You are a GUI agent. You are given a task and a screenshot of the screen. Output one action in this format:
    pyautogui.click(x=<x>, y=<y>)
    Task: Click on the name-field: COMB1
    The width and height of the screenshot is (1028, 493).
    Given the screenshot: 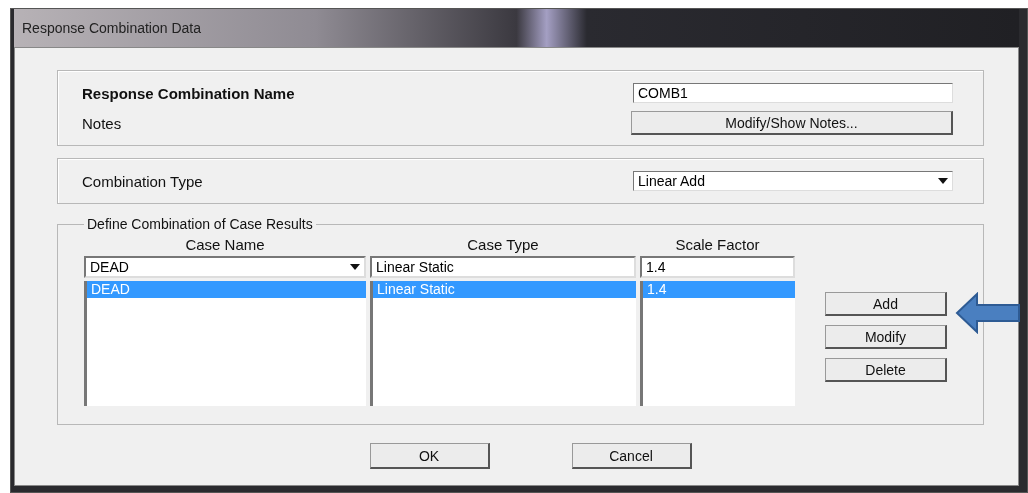 What is the action you would take?
    pyautogui.click(x=793, y=93)
    